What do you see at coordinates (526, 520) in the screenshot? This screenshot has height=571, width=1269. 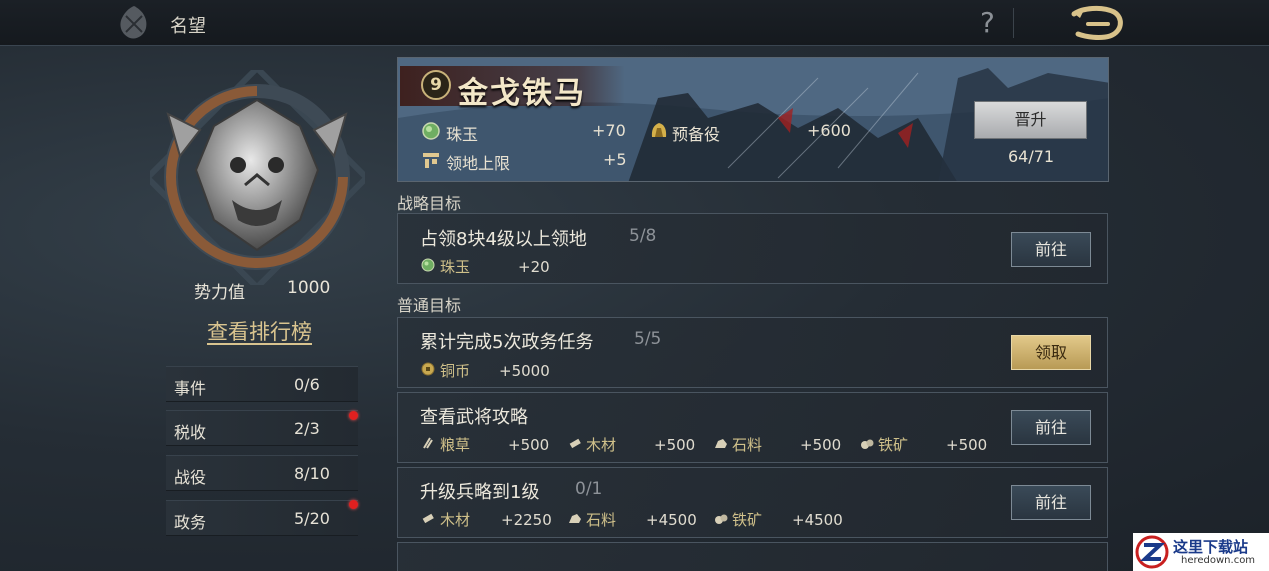 I see `reward-value: +2250` at bounding box center [526, 520].